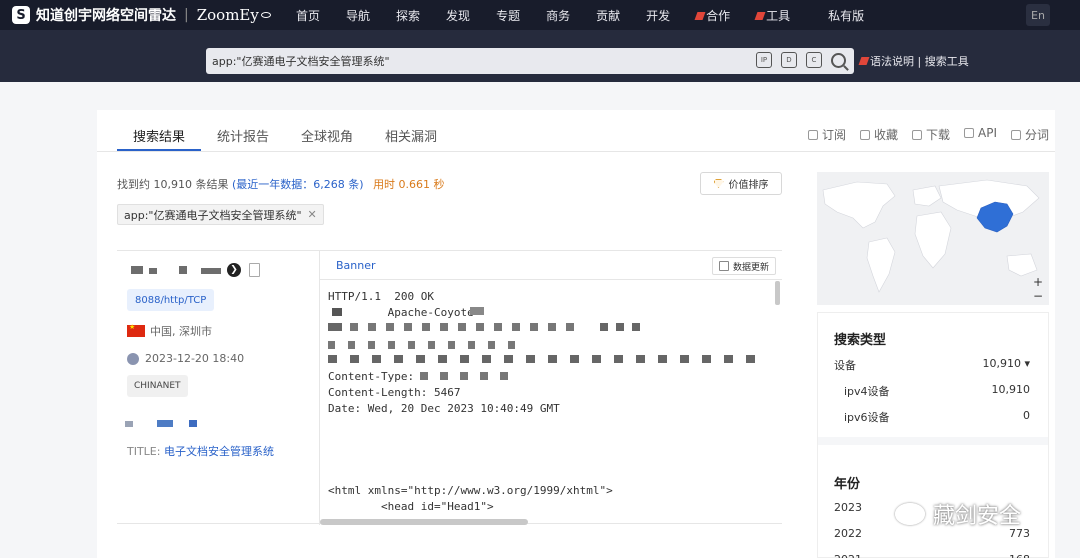 The width and height of the screenshot is (1080, 558). Describe the element at coordinates (932, 365) in the screenshot. I see `facet-row-device: 设备 10,910 ▾` at that location.